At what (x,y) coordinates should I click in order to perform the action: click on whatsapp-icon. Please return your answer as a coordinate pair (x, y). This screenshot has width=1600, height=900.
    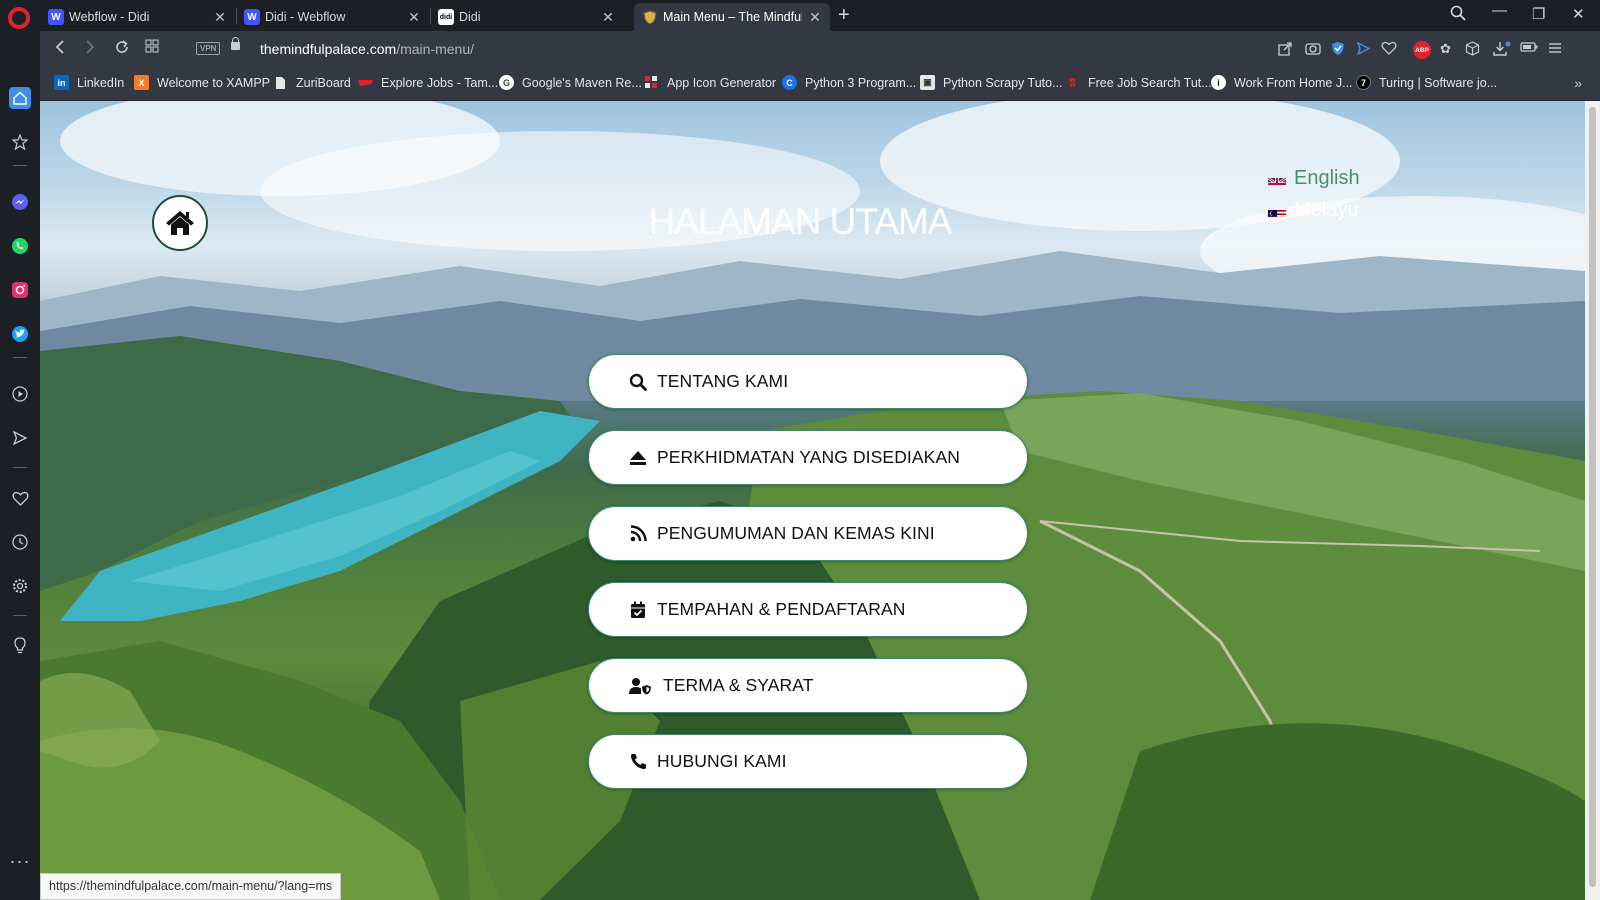
    Looking at the image, I should click on (20, 246).